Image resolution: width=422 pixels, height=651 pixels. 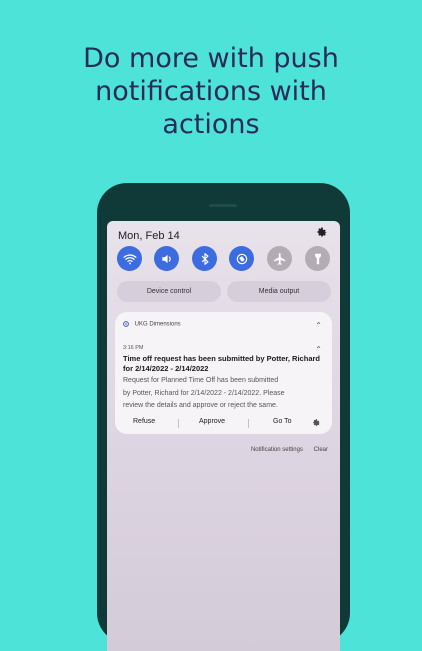 I want to click on flashlight-toggle, so click(x=317, y=258).